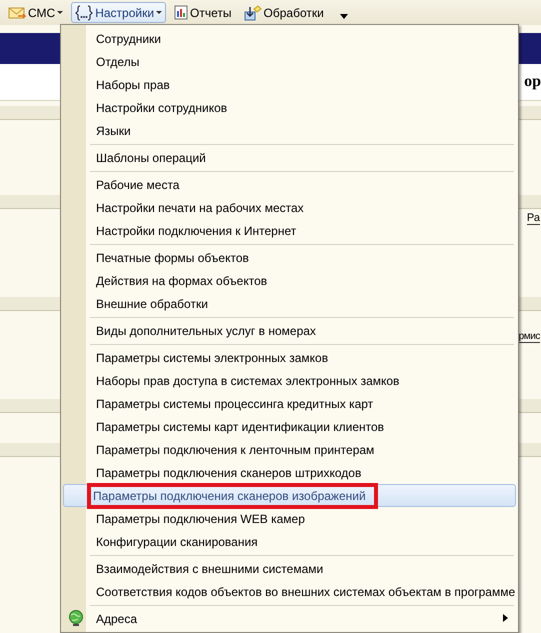 The height and width of the screenshot is (633, 541). Describe the element at coordinates (203, 12) in the screenshot. I see `toolbar-button: Отчеты` at that location.